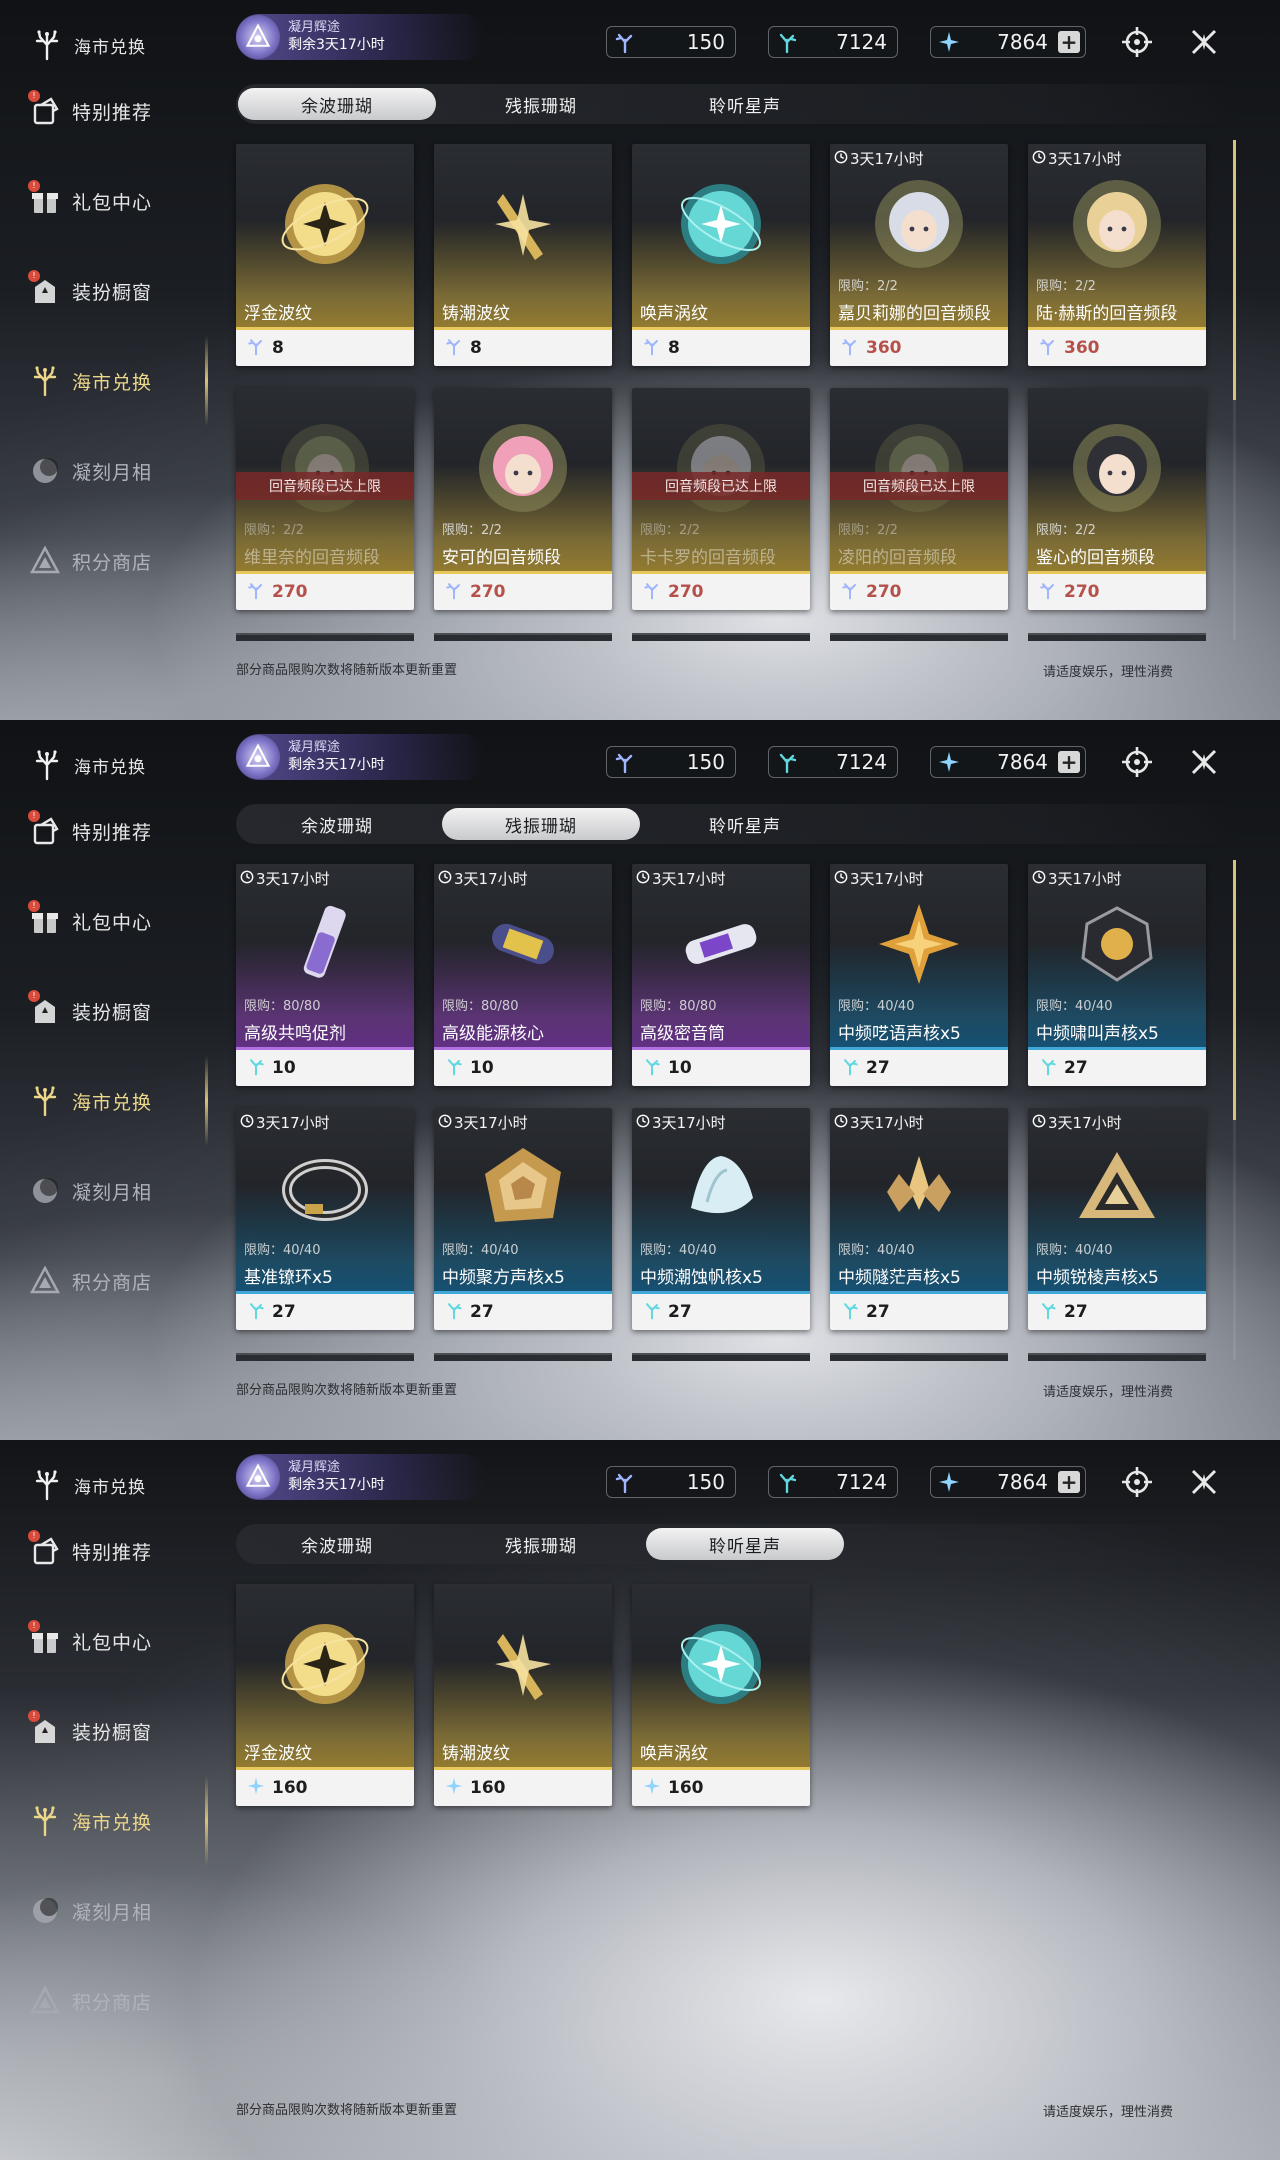 The image size is (1280, 2160). I want to click on shop-item-card: 3天17小时 限购：80/80 高级密音筒 10, so click(721, 975).